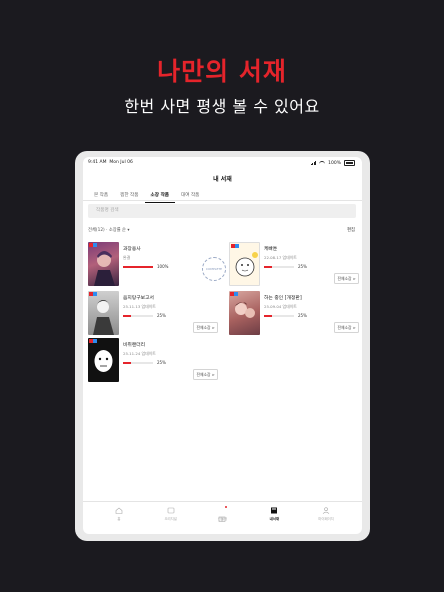 The height and width of the screenshot is (592, 444). Describe the element at coordinates (127, 257) in the screenshot. I see `item-status: 완결` at that location.